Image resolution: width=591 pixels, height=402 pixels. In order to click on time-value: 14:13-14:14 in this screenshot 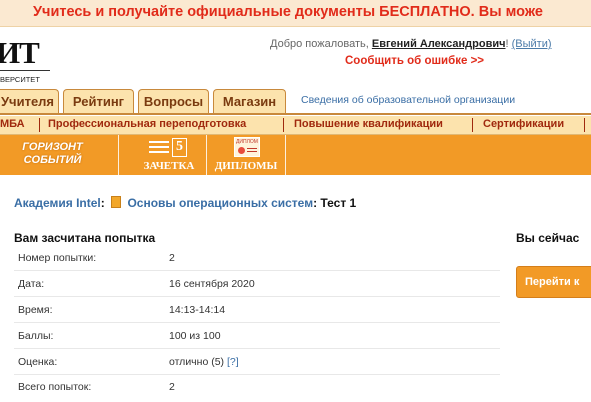, I will do `click(197, 310)`.